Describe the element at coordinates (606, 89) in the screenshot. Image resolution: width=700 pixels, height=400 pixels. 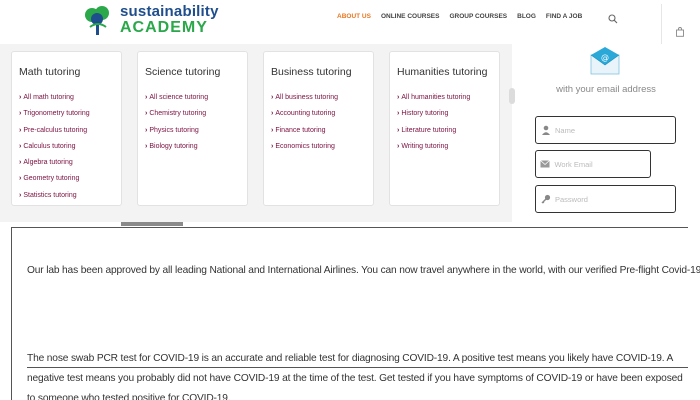
I see `signup-caption: with your email address` at that location.